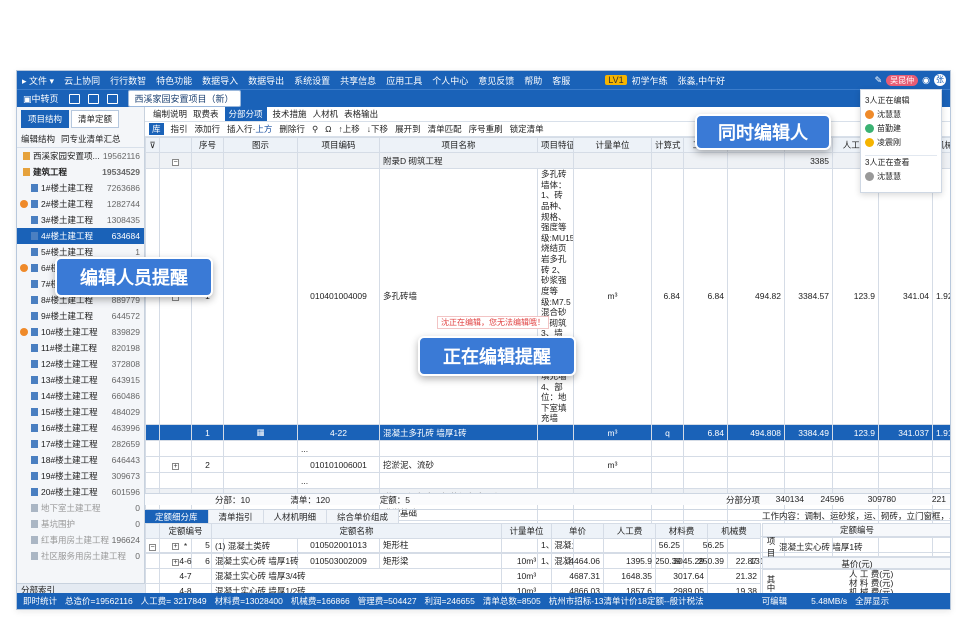 This screenshot has height=628, width=979. What do you see at coordinates (338, 160) in the screenshot?
I see `code-cell` at bounding box center [338, 160].